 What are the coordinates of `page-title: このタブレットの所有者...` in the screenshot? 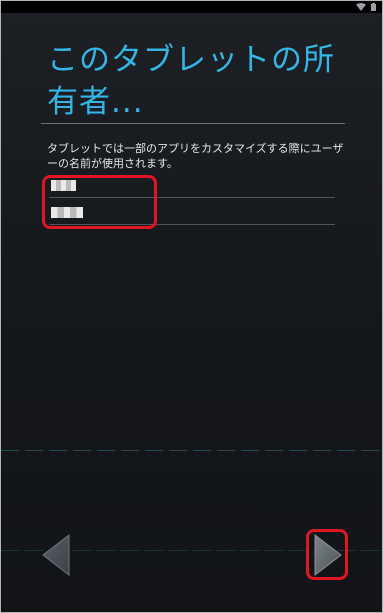 It's located at (191, 81).